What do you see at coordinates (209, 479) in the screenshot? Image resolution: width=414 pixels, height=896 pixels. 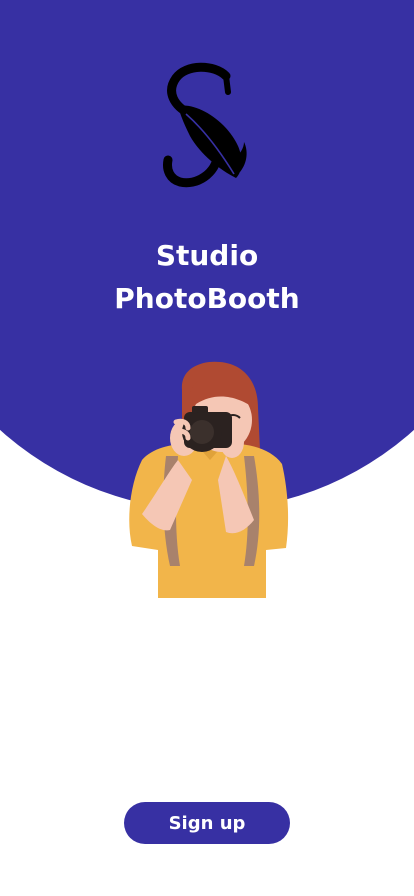 I see `photographer-illustration` at bounding box center [209, 479].